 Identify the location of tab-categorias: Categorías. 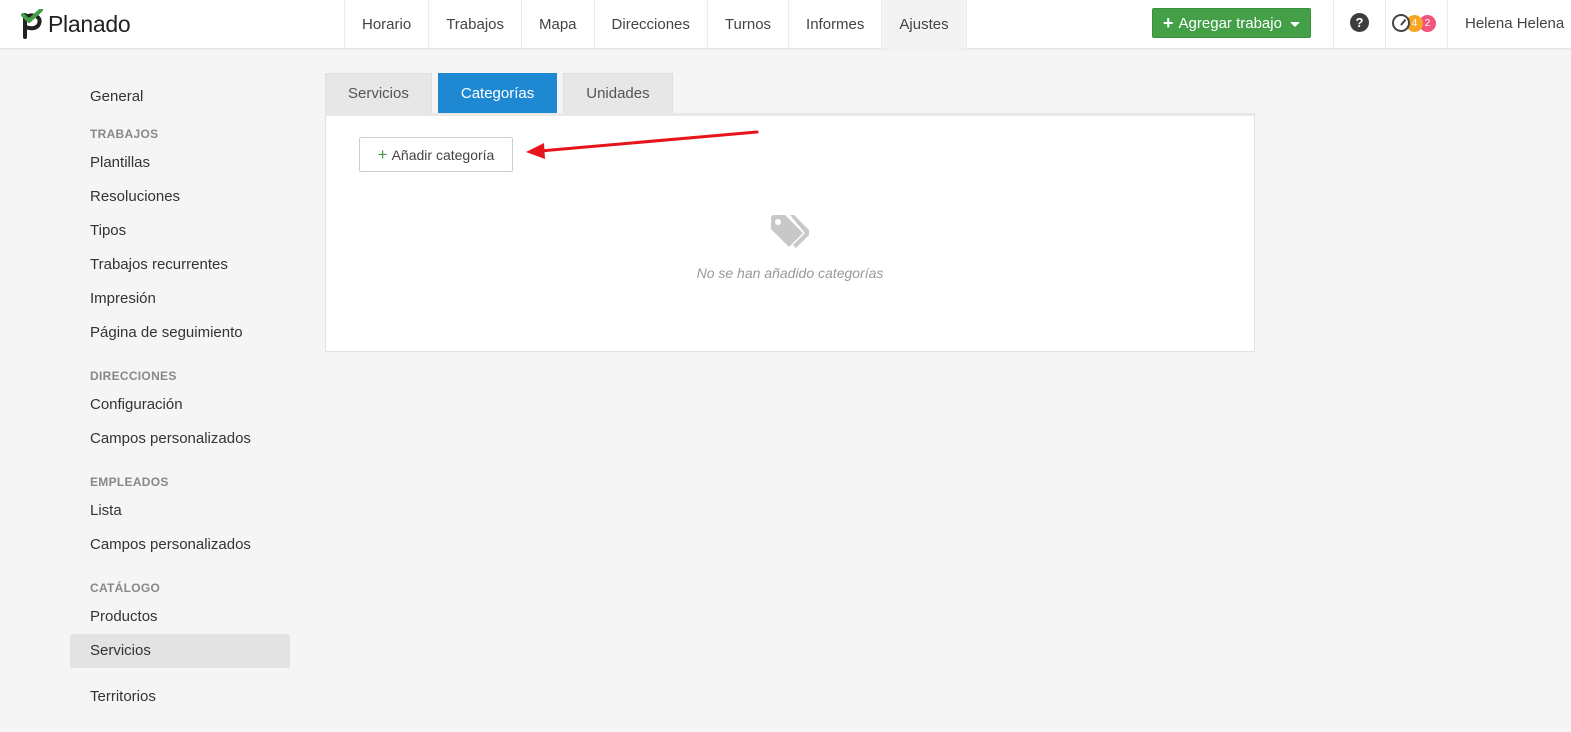
(497, 93).